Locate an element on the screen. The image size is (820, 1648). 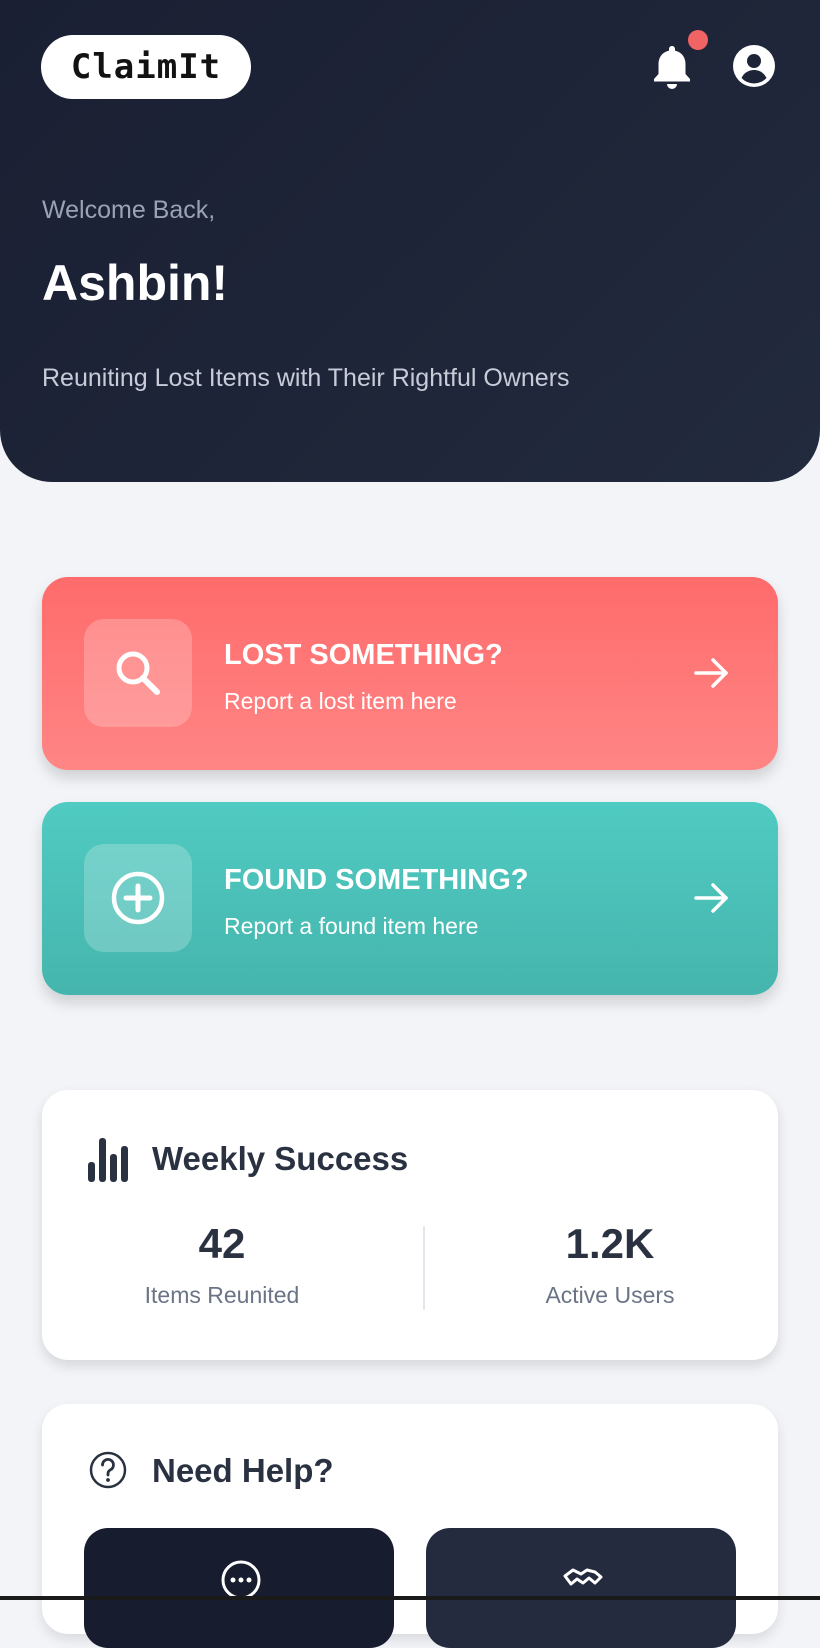
chat-support-button is located at coordinates (239, 1588).